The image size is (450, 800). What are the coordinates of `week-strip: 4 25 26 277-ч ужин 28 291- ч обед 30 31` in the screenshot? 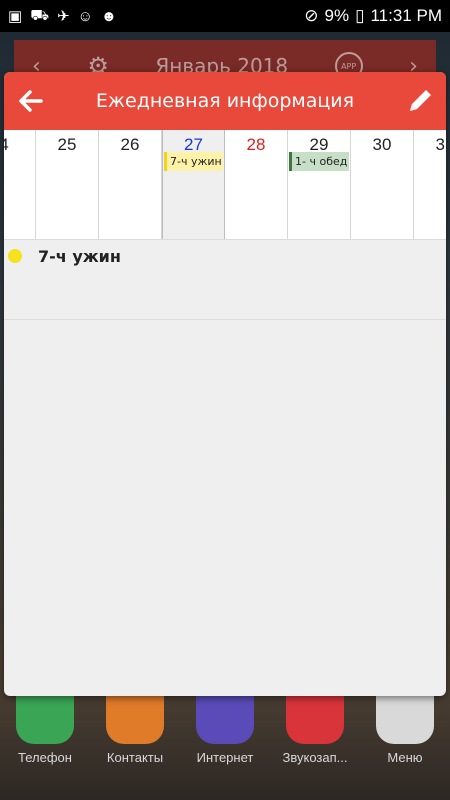 It's located at (225, 185).